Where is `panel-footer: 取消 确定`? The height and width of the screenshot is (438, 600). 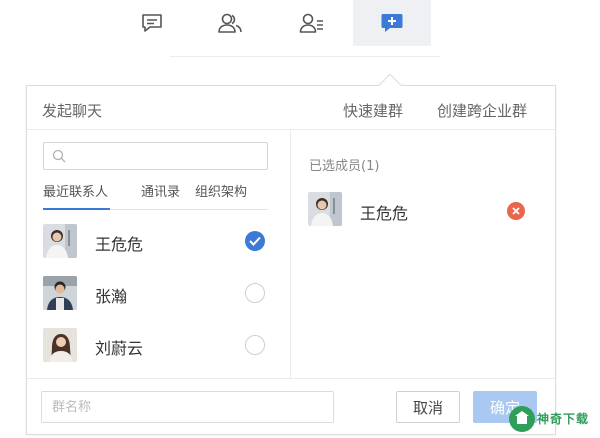 panel-footer: 取消 确定 is located at coordinates (291, 406).